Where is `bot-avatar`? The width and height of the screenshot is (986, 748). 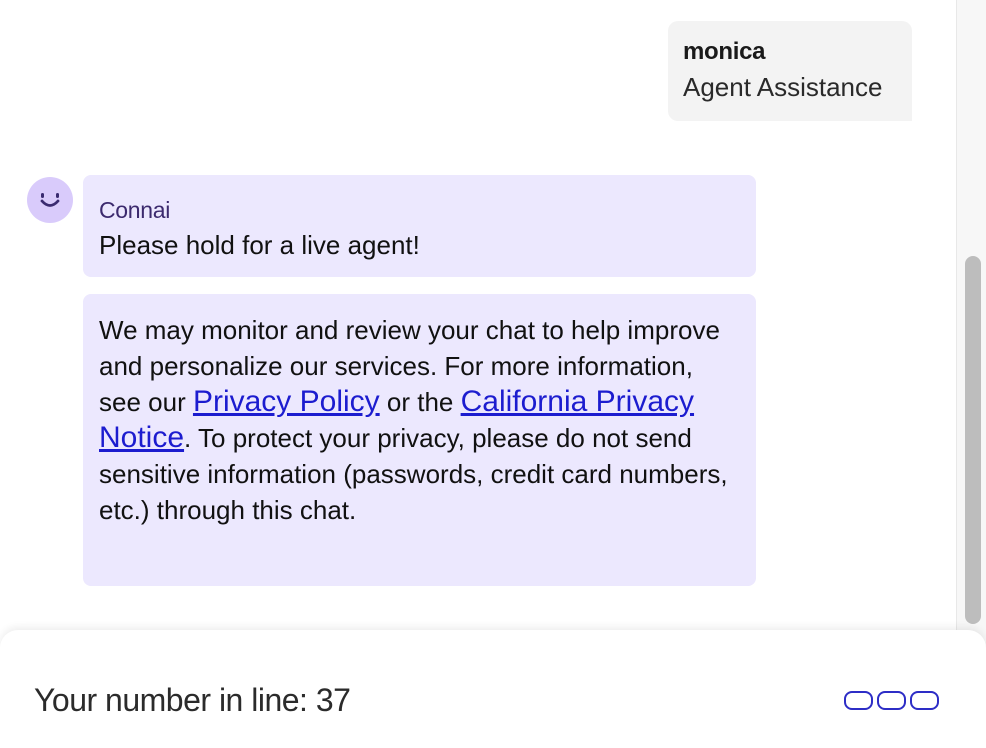
bot-avatar is located at coordinates (50, 200).